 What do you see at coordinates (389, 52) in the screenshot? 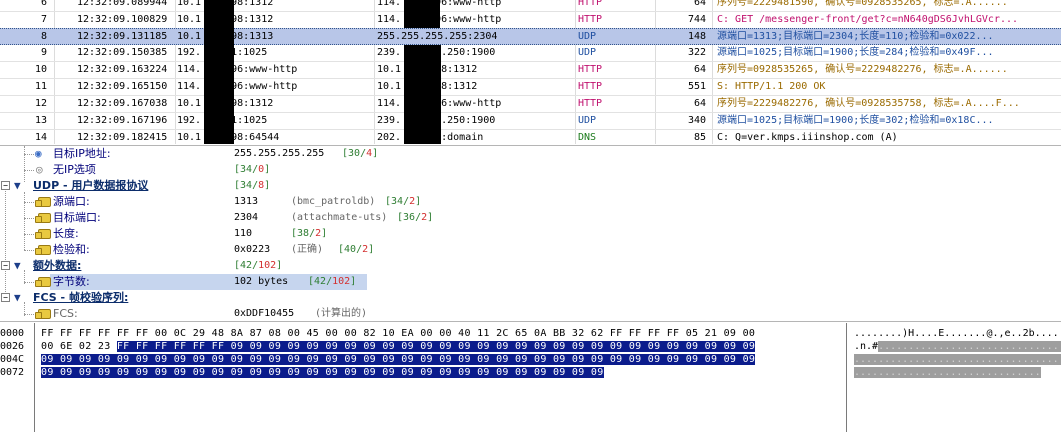
I see `packet-destination-head: 239.` at bounding box center [389, 52].